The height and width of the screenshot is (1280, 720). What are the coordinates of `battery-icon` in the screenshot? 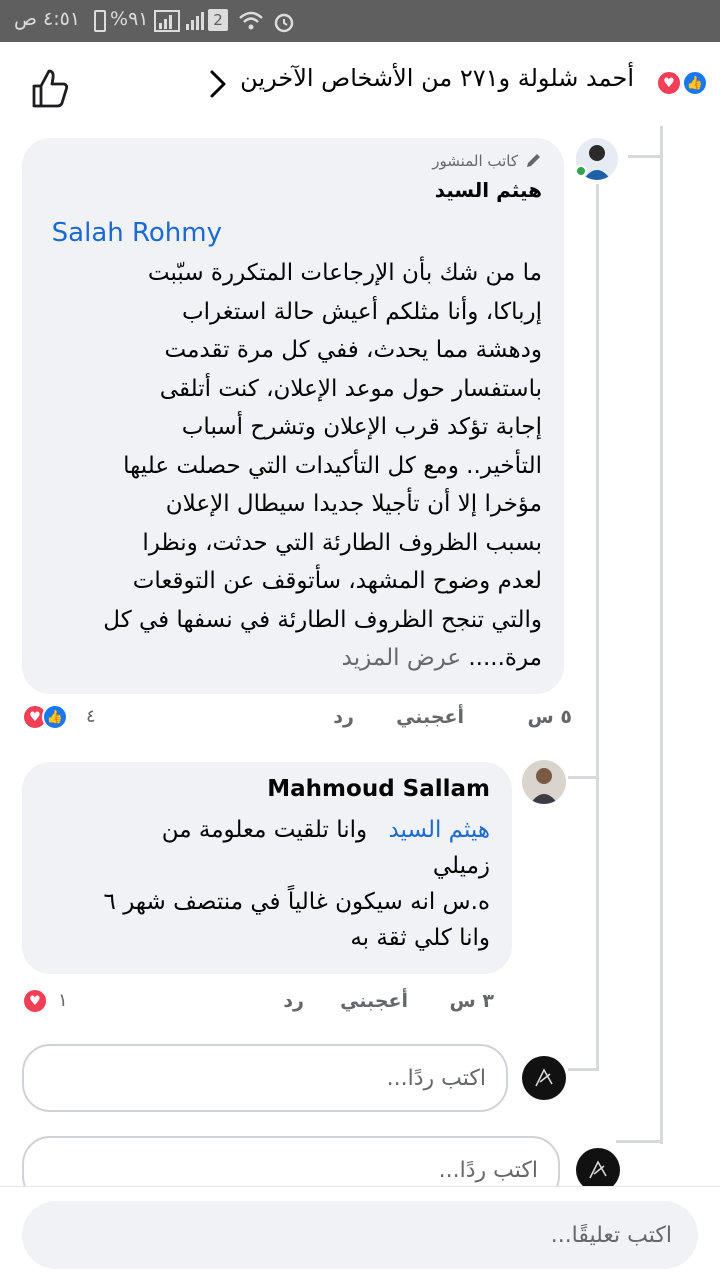 It's located at (100, 21).